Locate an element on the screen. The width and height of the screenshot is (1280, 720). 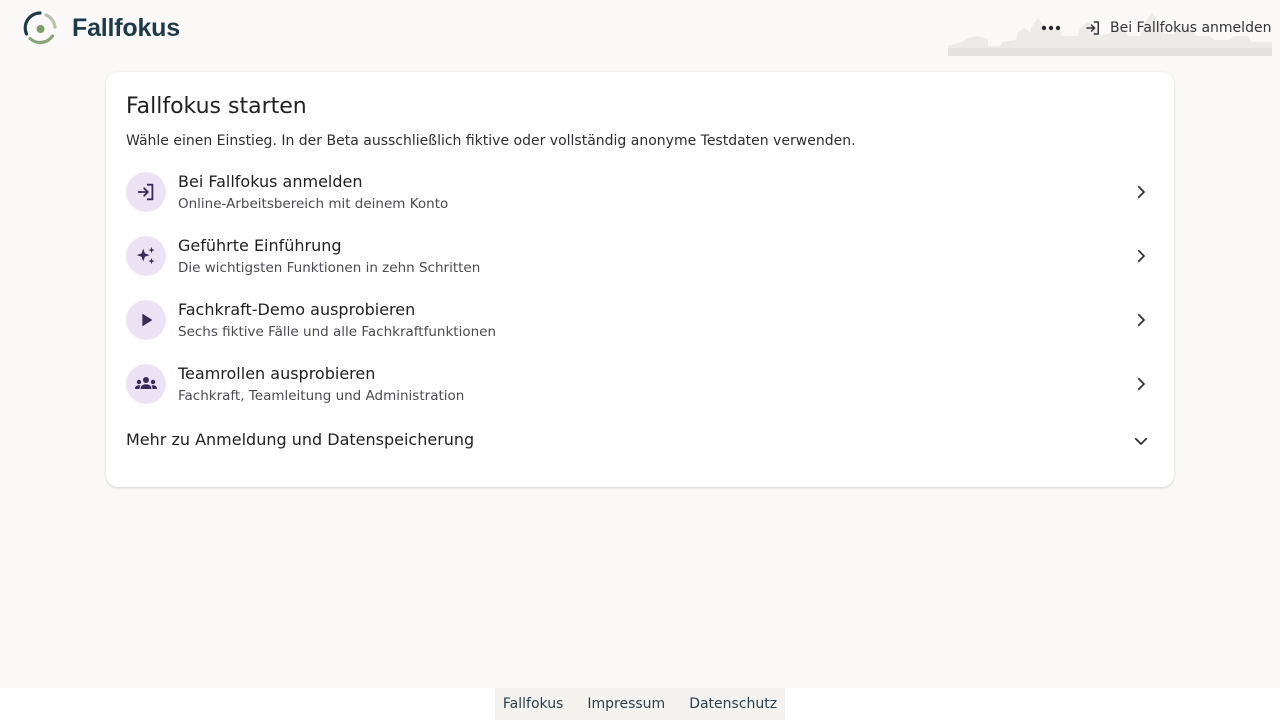
brand-name: Fallfokus is located at coordinates (126, 27).